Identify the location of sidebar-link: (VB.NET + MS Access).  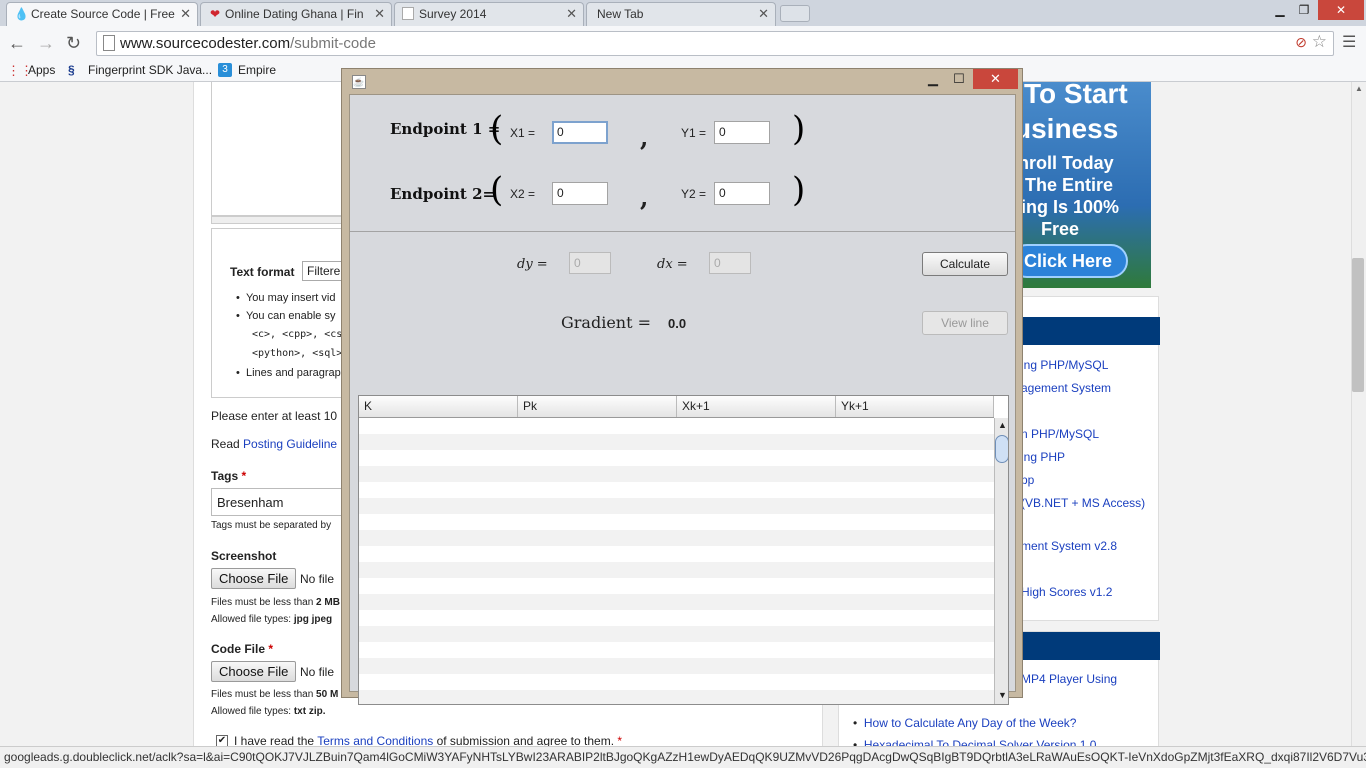
(1083, 503).